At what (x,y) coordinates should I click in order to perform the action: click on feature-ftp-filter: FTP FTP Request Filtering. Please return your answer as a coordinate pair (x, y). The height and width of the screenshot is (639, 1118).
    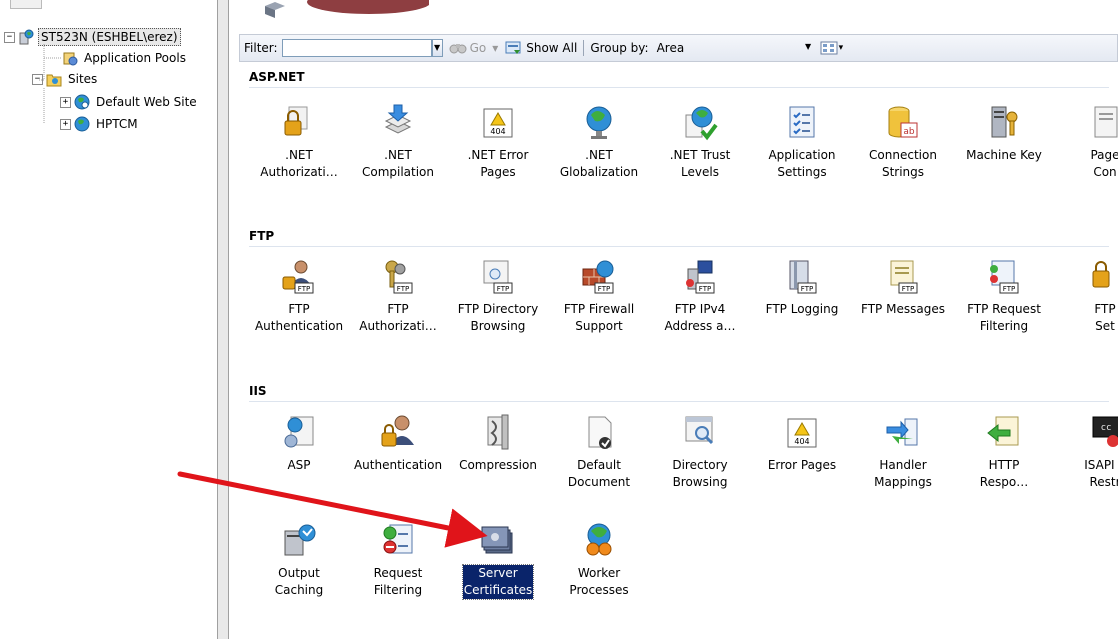
    Looking at the image, I should click on (1004, 296).